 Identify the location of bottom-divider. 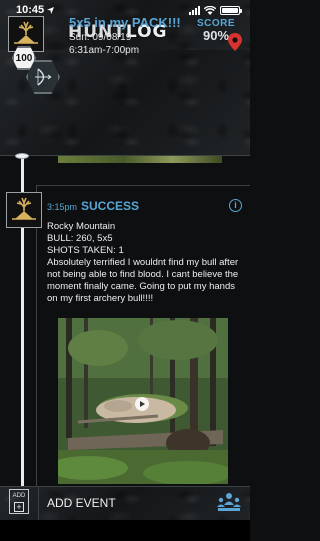
(38, 503).